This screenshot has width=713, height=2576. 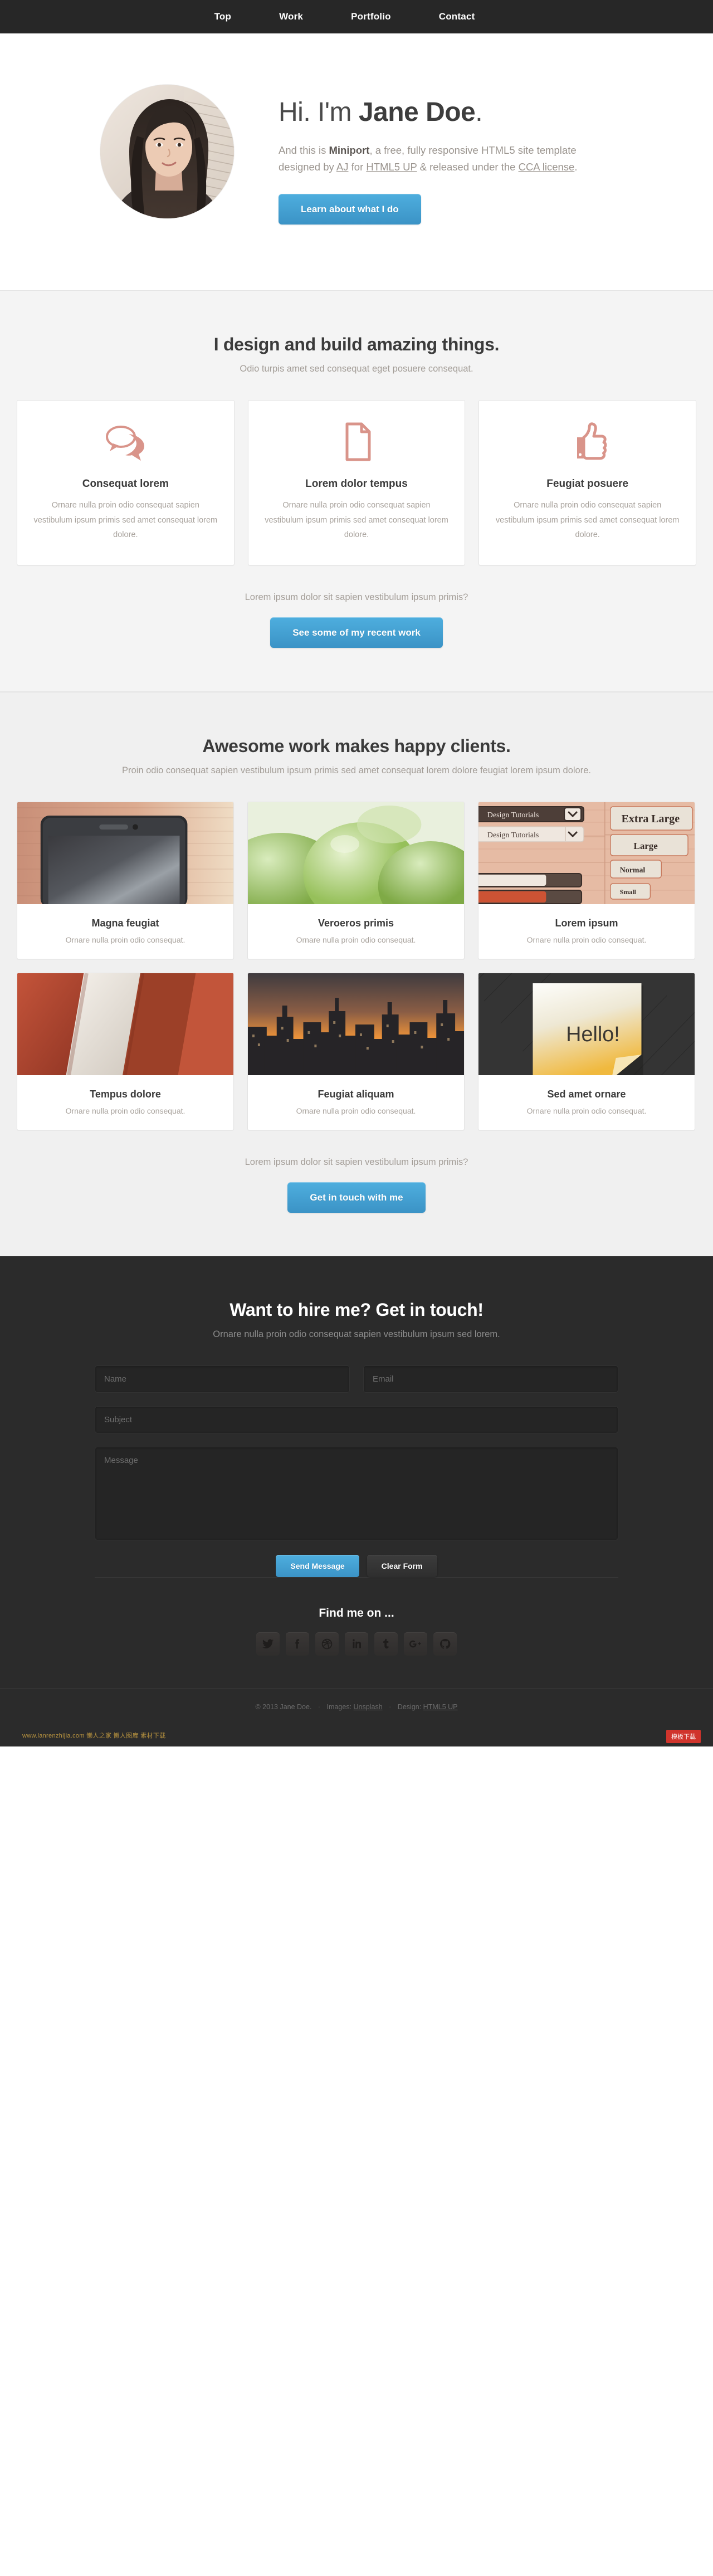 What do you see at coordinates (490, 1379) in the screenshot?
I see `email-input` at bounding box center [490, 1379].